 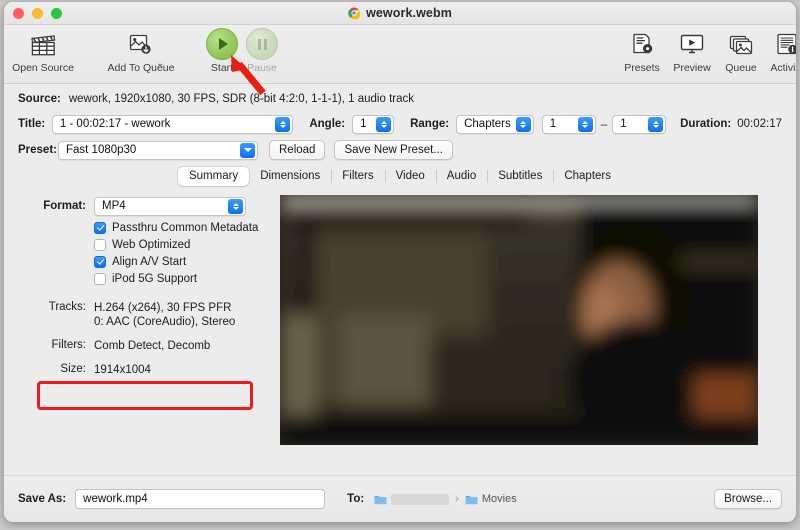 I want to click on range-start-popup: 1, so click(x=568, y=124).